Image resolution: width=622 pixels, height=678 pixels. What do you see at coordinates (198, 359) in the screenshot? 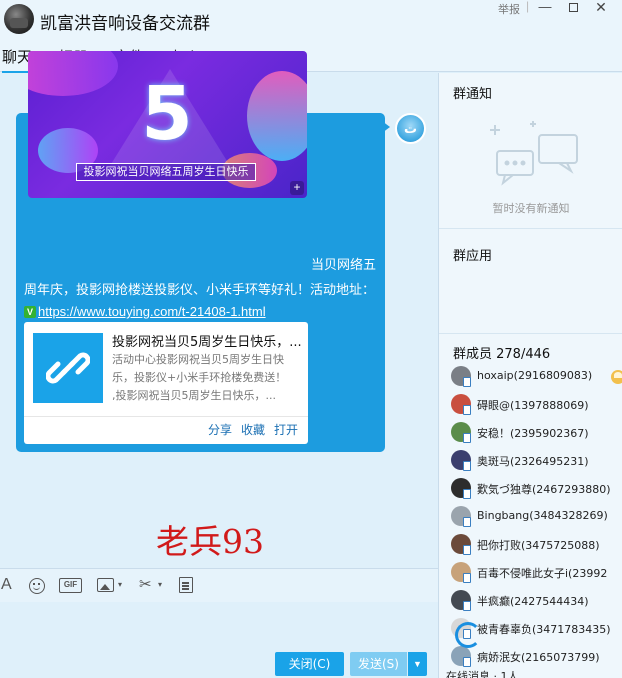
I see `card-desc-line: 活动中心投影网祝当贝5周岁生日快` at bounding box center [198, 359].